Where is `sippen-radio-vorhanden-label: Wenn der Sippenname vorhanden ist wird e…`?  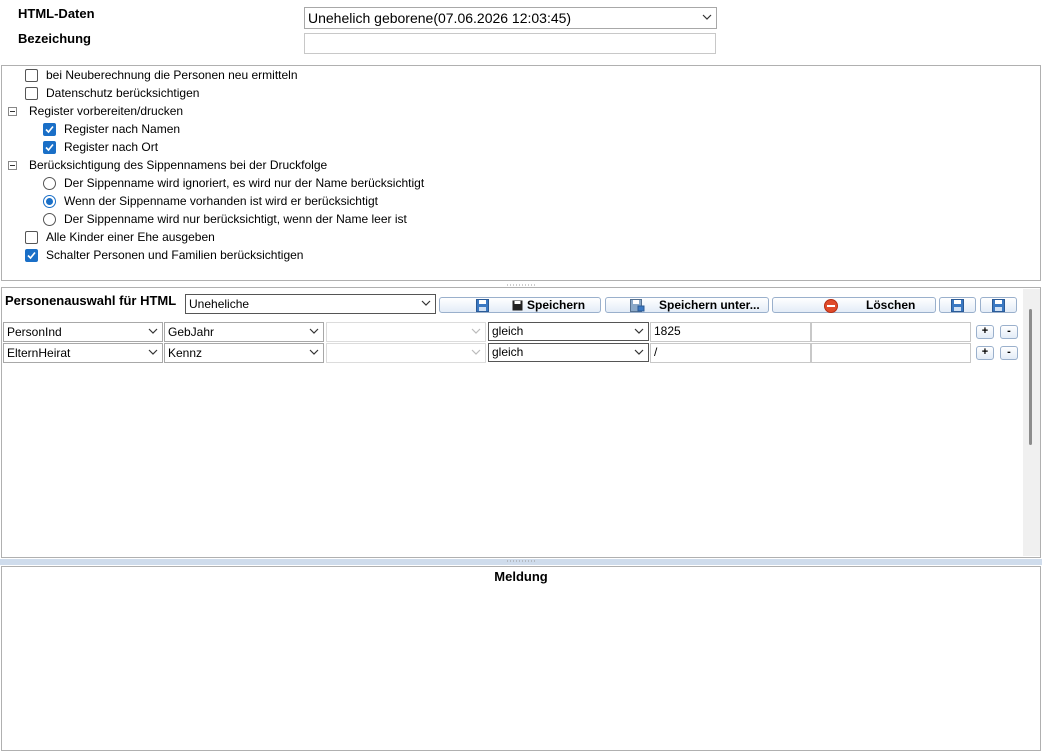
sippen-radio-vorhanden-label: Wenn der Sippenname vorhanden ist wird e… is located at coordinates (221, 201).